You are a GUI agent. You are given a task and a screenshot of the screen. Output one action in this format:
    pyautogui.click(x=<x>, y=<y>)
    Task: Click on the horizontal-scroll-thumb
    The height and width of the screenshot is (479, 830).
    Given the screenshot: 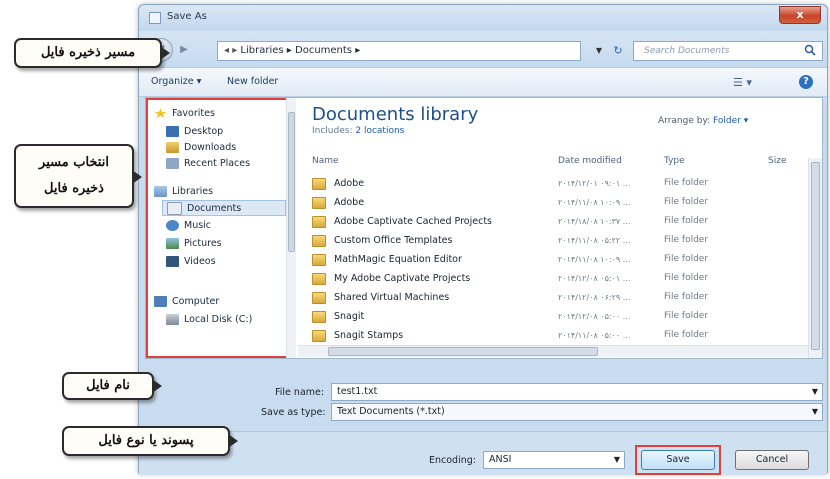 What is the action you would take?
    pyautogui.click(x=463, y=351)
    